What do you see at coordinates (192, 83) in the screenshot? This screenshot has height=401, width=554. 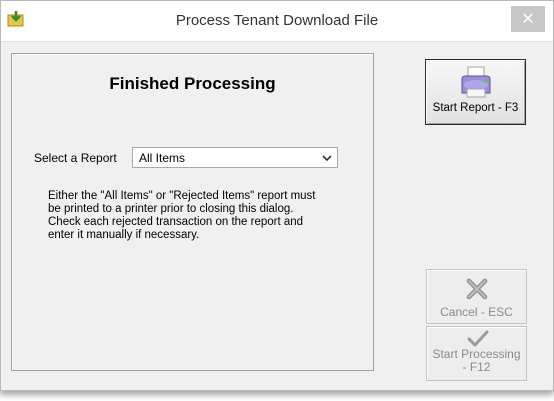 I see `page-title: Finished Processing` at bounding box center [192, 83].